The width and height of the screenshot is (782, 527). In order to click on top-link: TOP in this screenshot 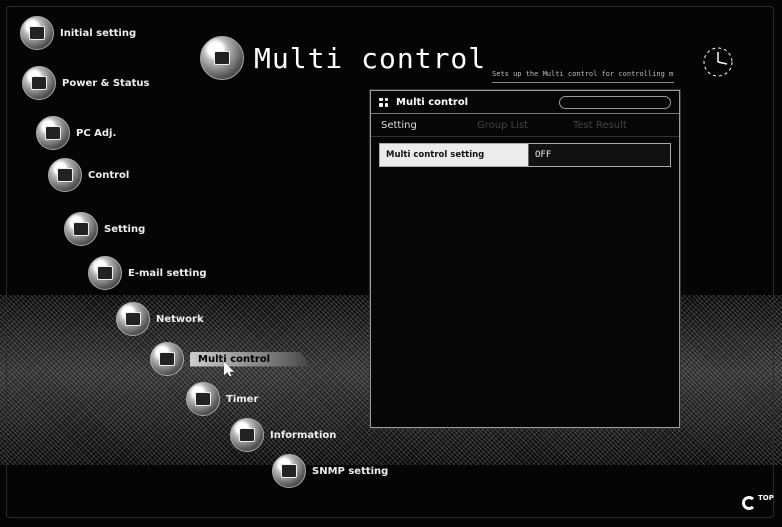, I will do `click(758, 502)`.